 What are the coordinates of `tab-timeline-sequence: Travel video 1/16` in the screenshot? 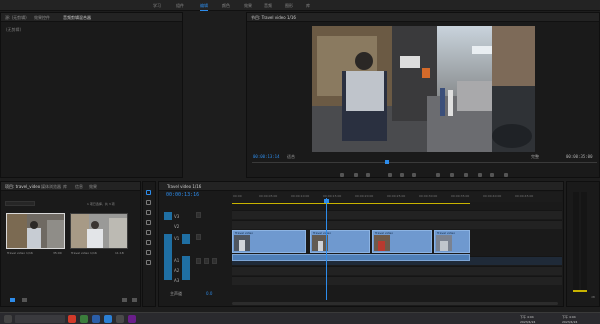 It's located at (184, 186).